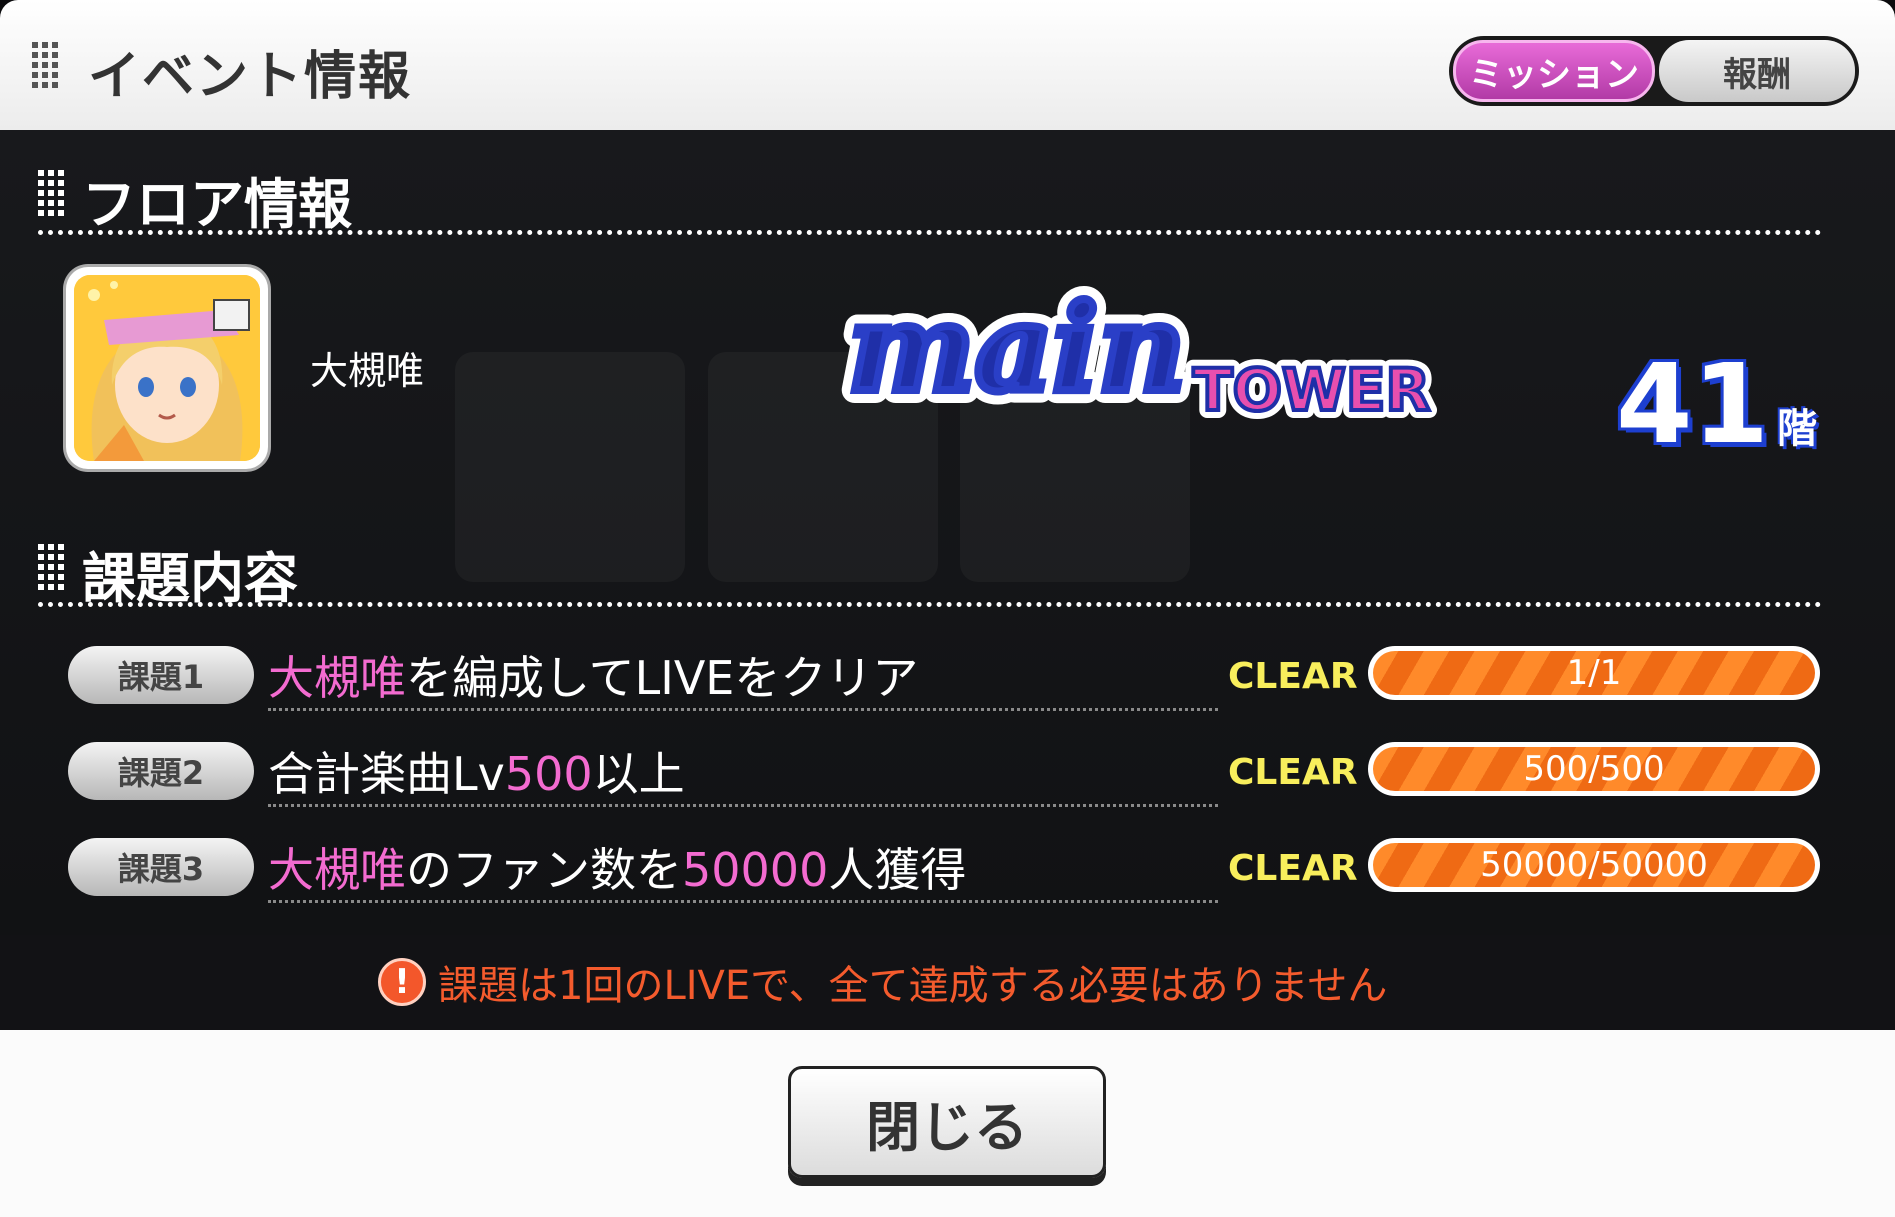 The height and width of the screenshot is (1217, 1895). I want to click on tab-reward: 報酬, so click(1757, 71).